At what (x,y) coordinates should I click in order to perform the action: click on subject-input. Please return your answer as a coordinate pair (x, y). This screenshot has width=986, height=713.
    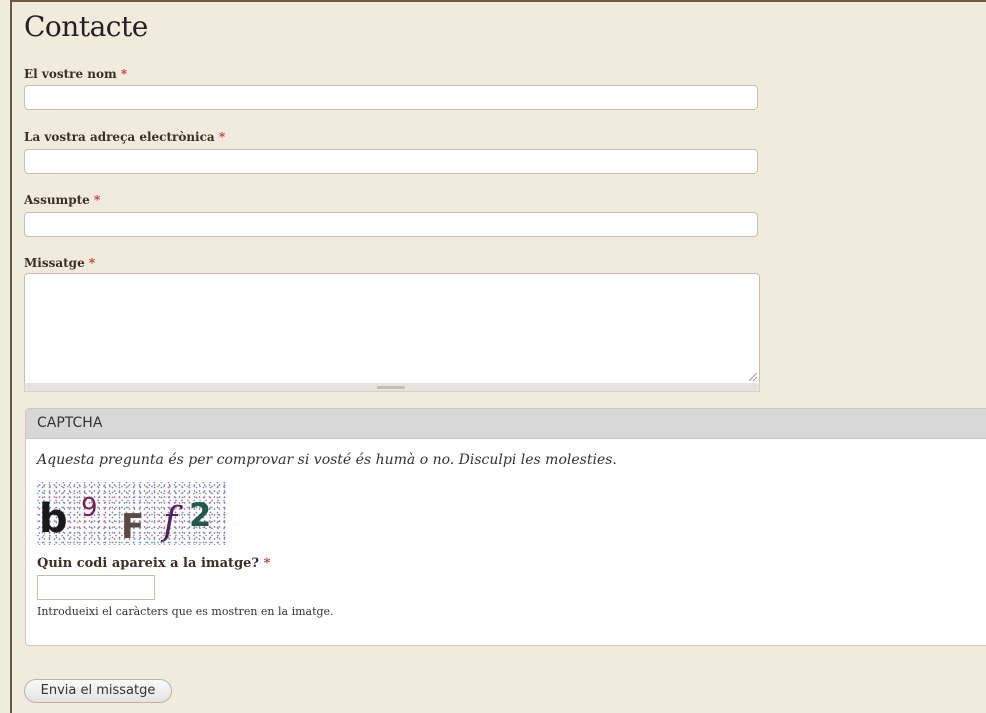
    Looking at the image, I should click on (391, 224).